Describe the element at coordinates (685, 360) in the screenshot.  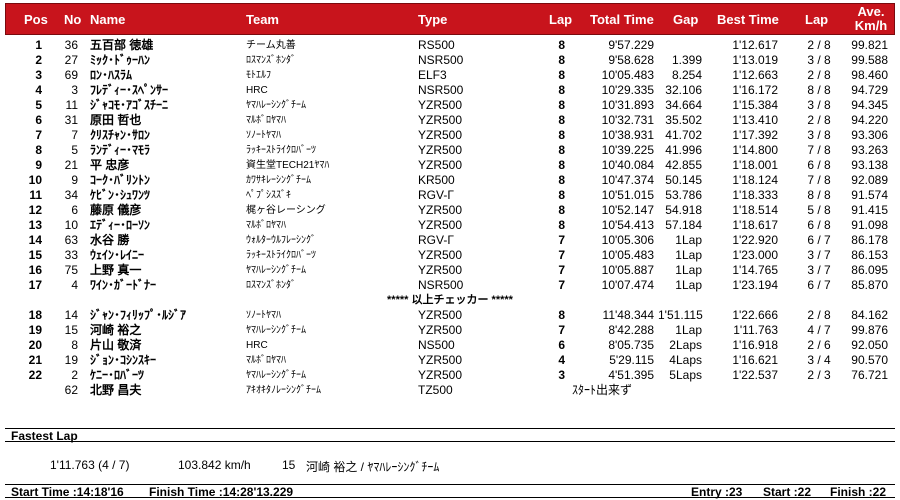
I see `cell-gap: 4Laps` at that location.